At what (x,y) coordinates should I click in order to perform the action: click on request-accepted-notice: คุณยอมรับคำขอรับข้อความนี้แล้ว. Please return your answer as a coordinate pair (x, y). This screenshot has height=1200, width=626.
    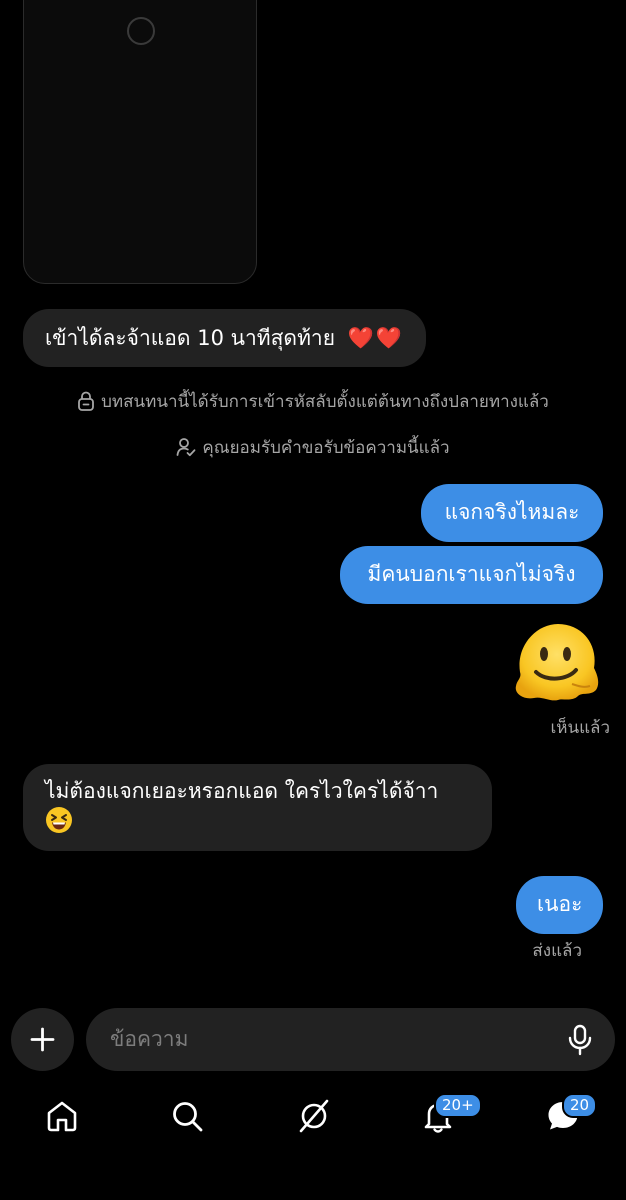
    Looking at the image, I should click on (313, 448).